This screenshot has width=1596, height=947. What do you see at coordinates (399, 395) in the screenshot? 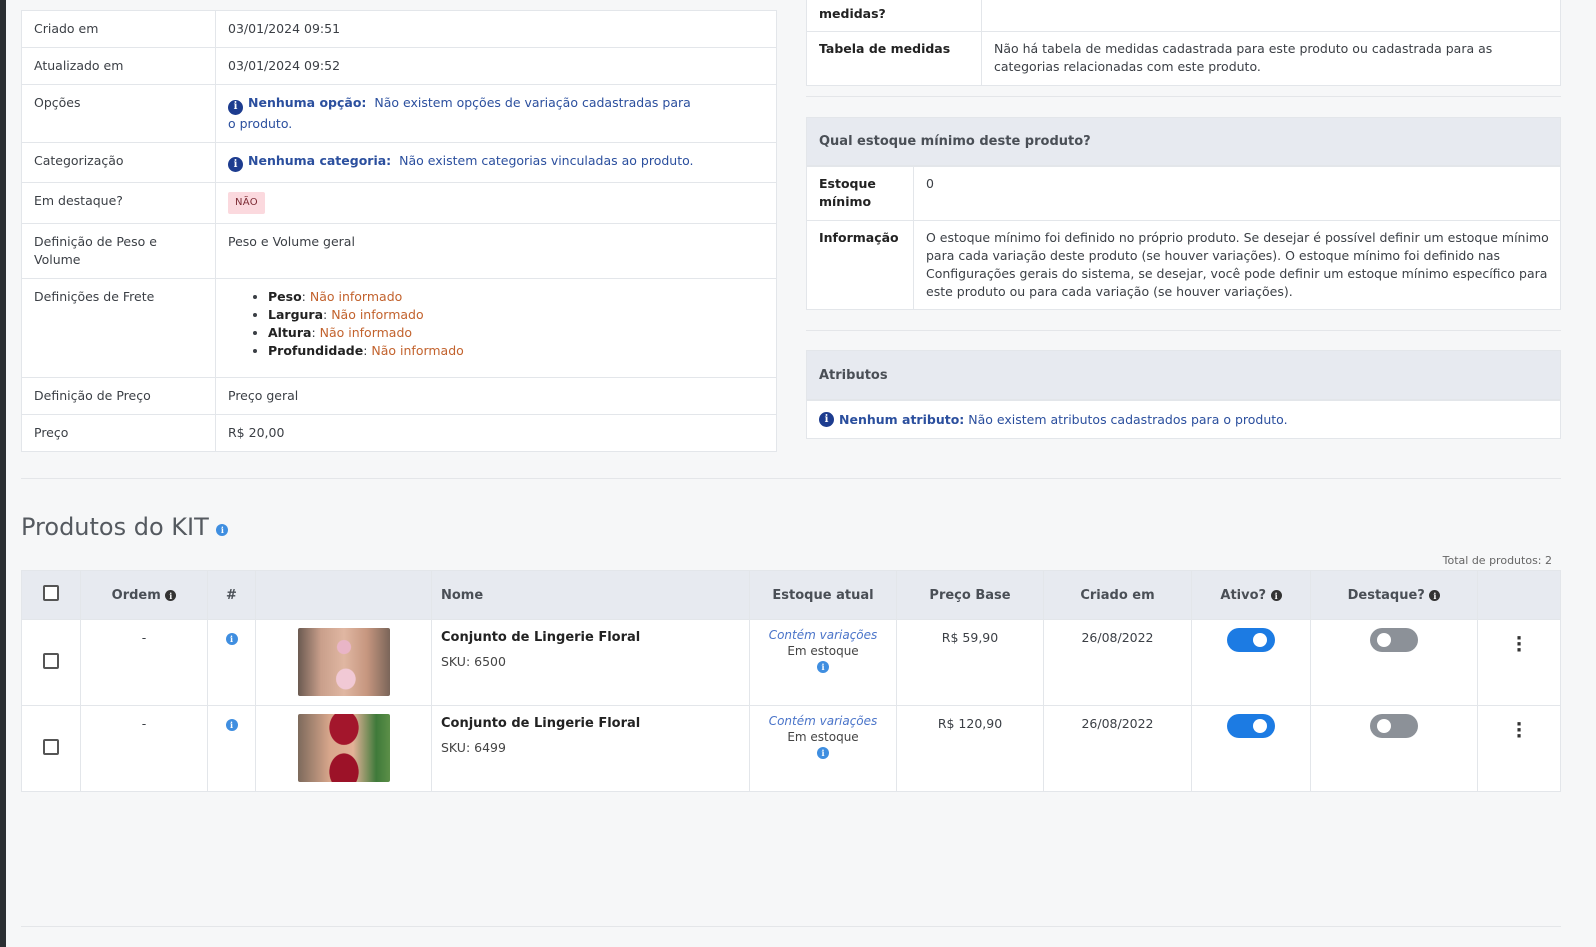
I see `price-def-row: Definição de Preço Preço geral` at bounding box center [399, 395].